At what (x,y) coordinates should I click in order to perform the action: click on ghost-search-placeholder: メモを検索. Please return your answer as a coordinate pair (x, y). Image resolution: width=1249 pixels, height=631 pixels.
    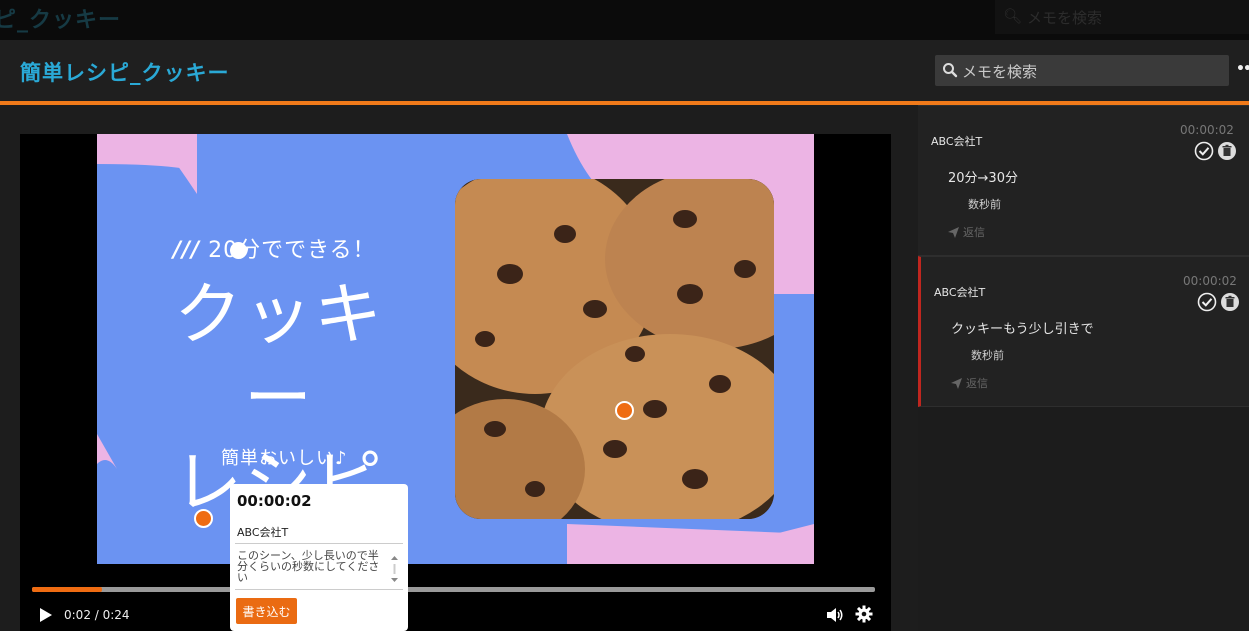
    Looking at the image, I should click on (1065, 18).